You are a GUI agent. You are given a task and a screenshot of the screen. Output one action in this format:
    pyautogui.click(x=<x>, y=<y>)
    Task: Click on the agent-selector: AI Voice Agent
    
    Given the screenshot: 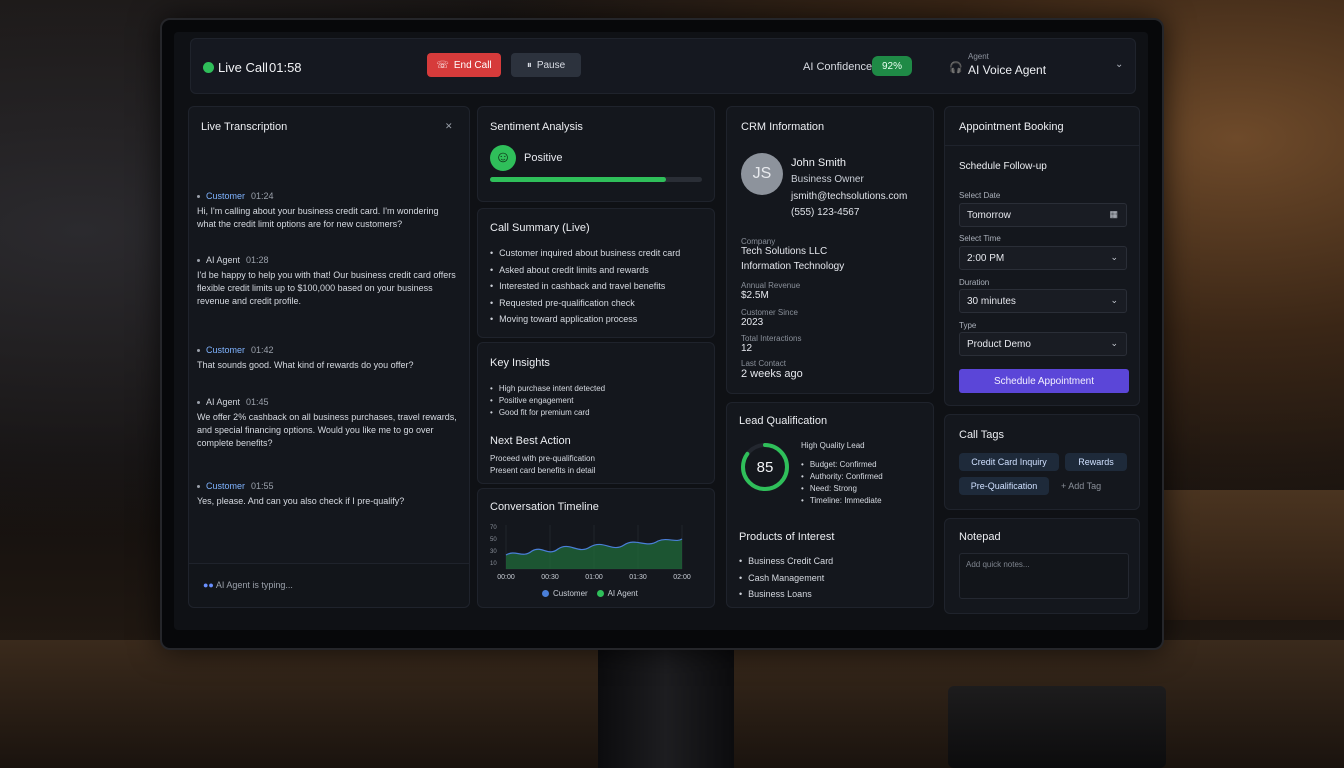 What is the action you would take?
    pyautogui.click(x=1007, y=70)
    